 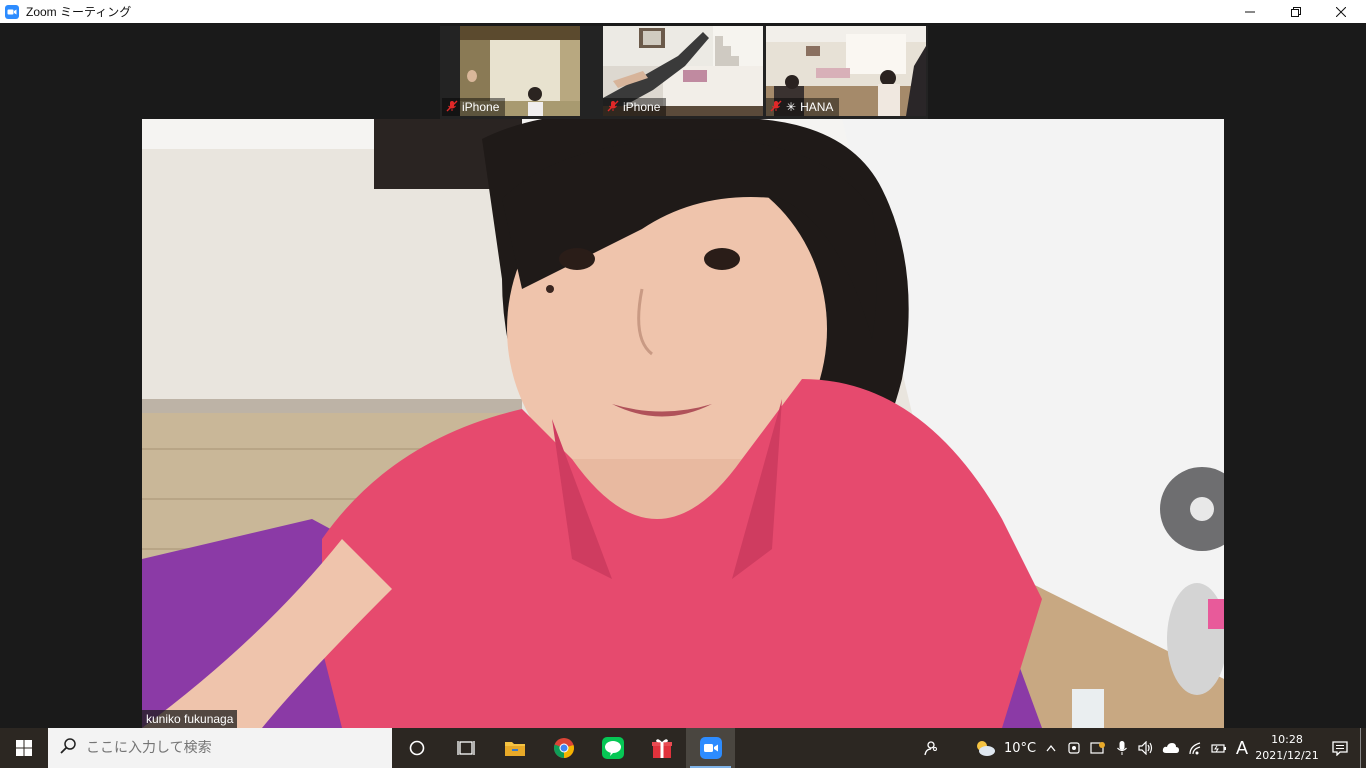 What do you see at coordinates (1242, 748) in the screenshot?
I see `ime-indicator: A` at bounding box center [1242, 748].